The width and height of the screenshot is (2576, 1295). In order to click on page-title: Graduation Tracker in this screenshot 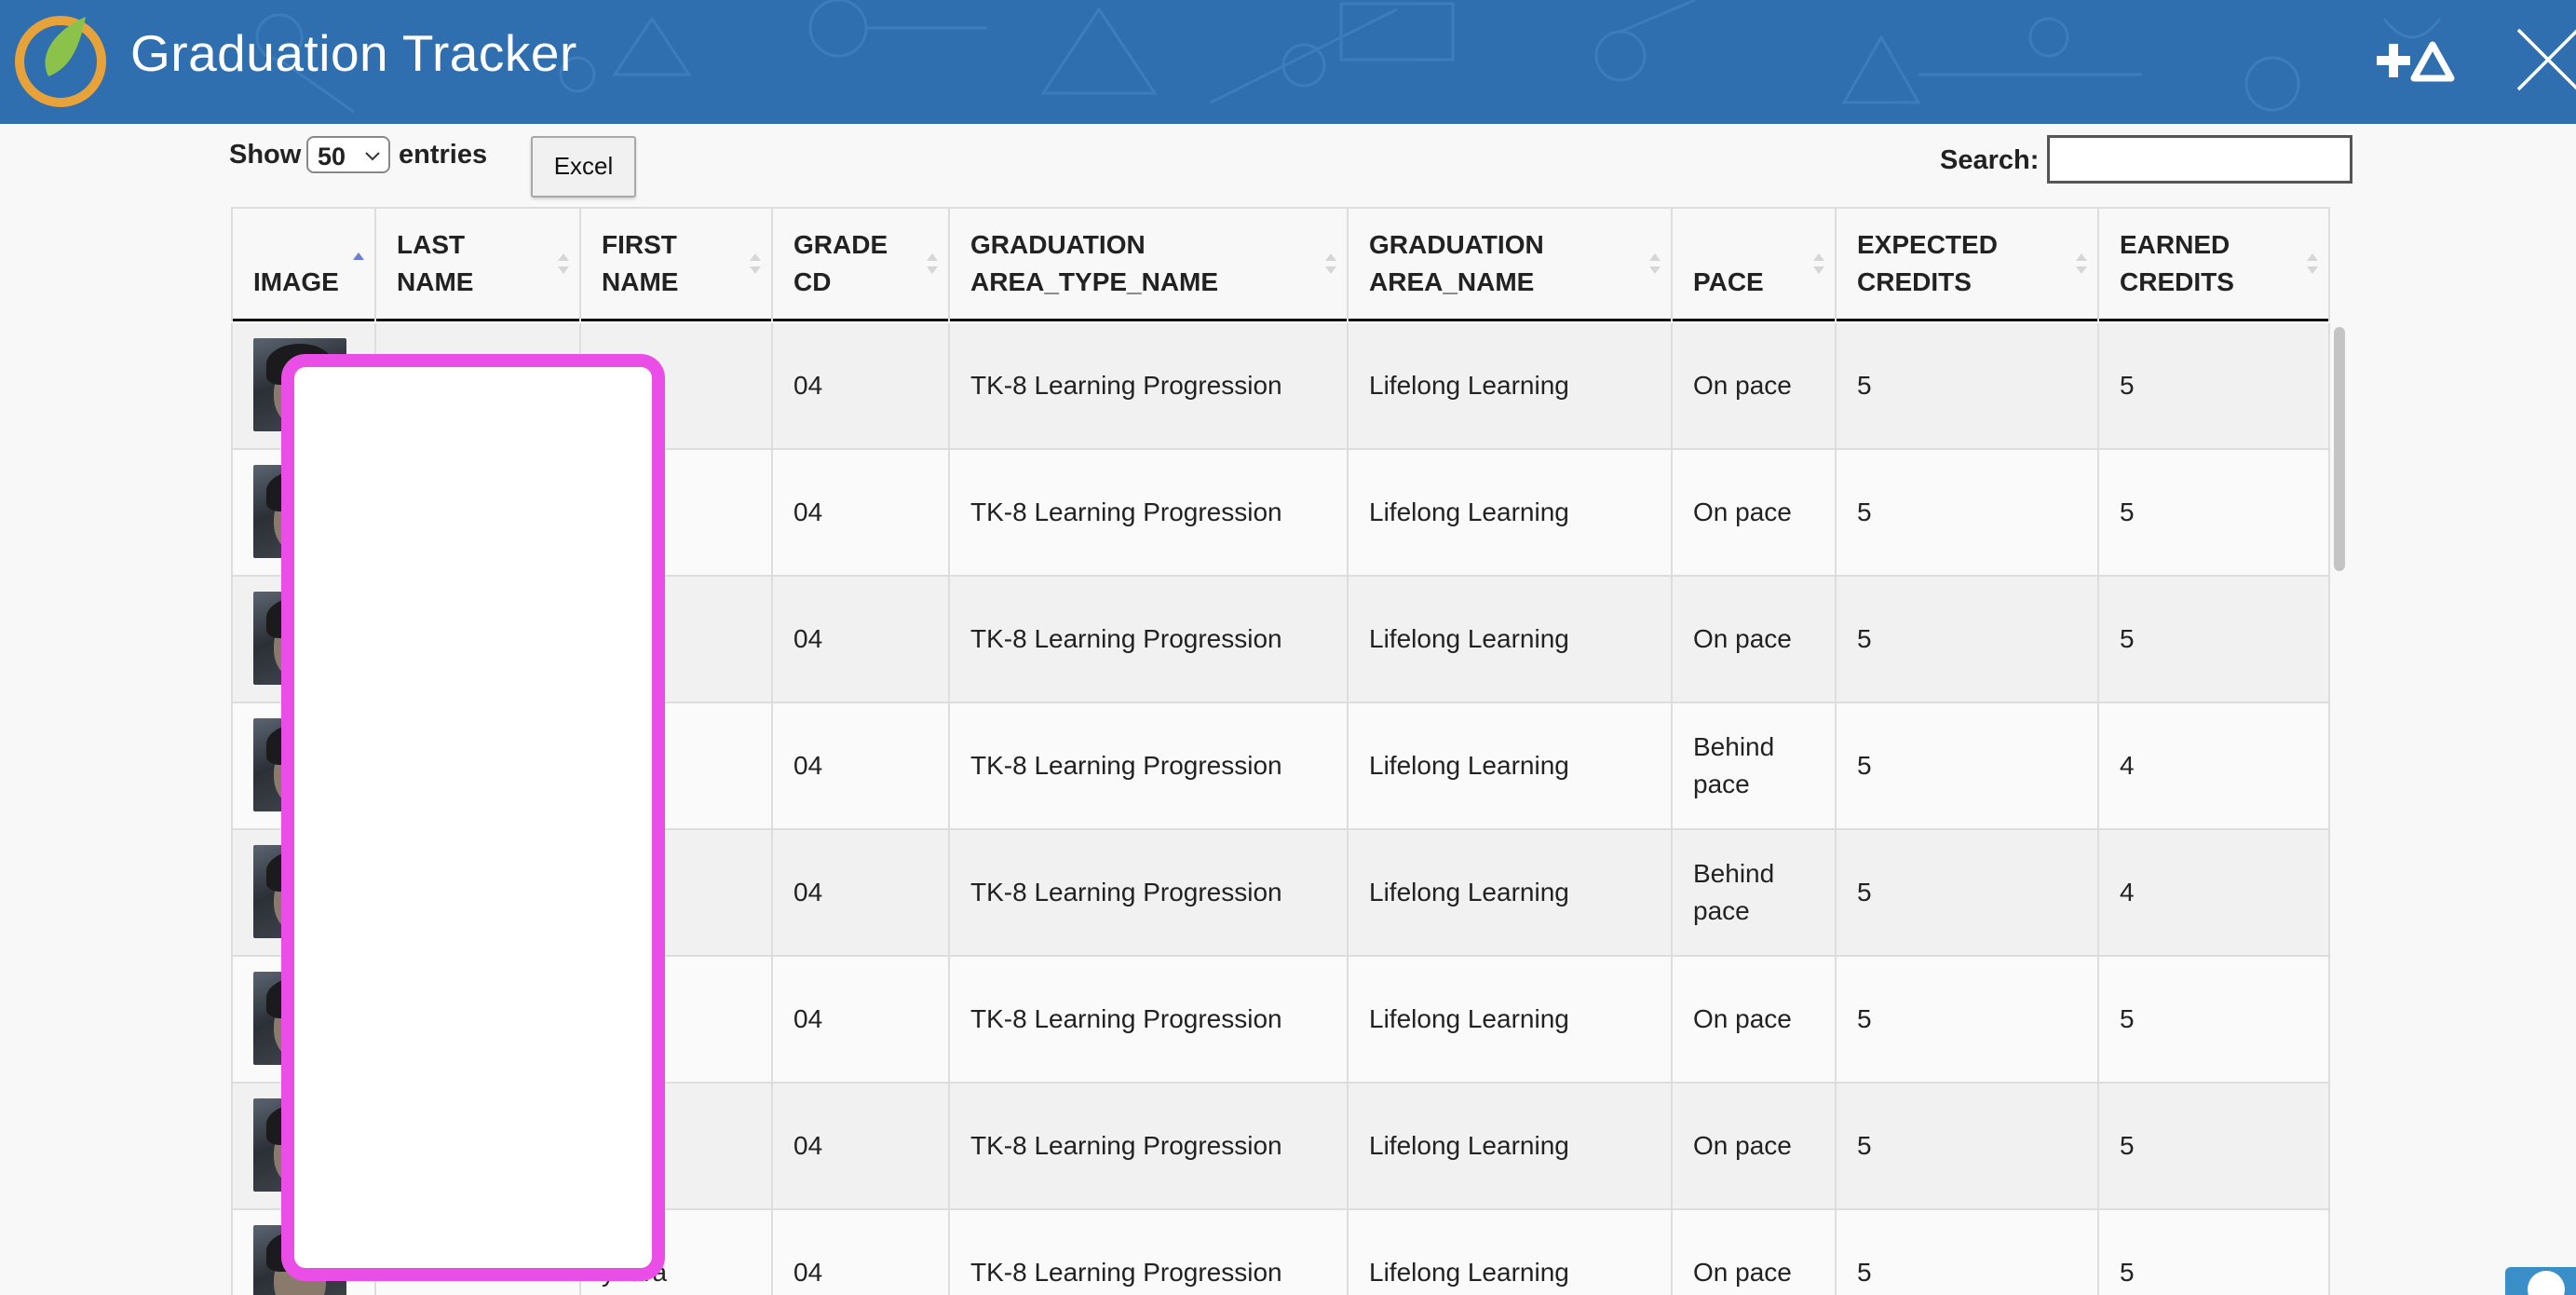, I will do `click(353, 53)`.